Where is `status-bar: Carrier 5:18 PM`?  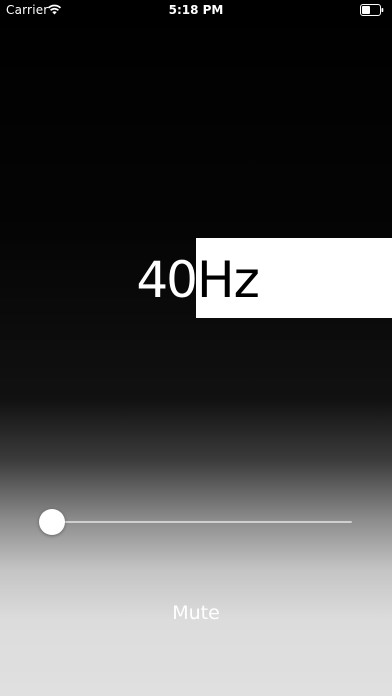
status-bar: Carrier 5:18 PM is located at coordinates (196, 10).